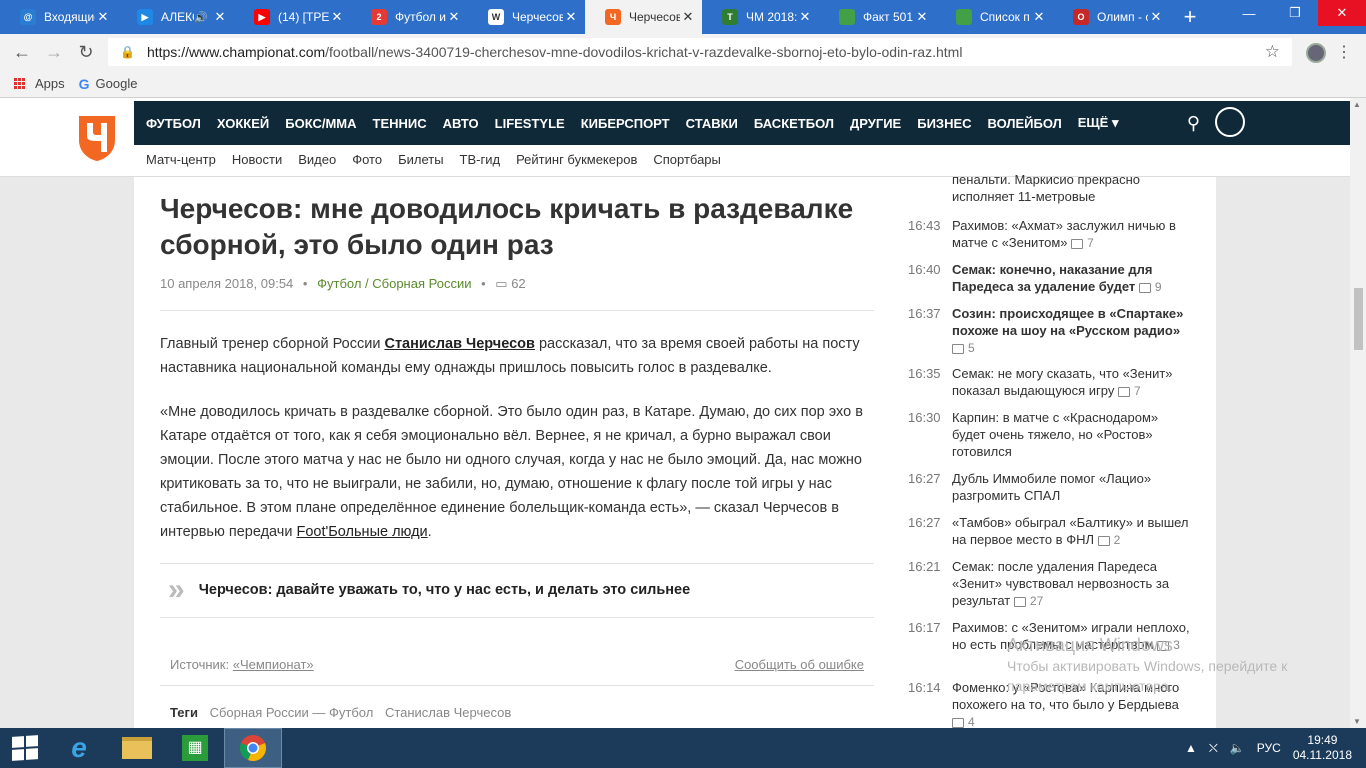 Image resolution: width=1366 pixels, height=768 pixels. I want to click on search-icon: ⚲, so click(1193, 123).